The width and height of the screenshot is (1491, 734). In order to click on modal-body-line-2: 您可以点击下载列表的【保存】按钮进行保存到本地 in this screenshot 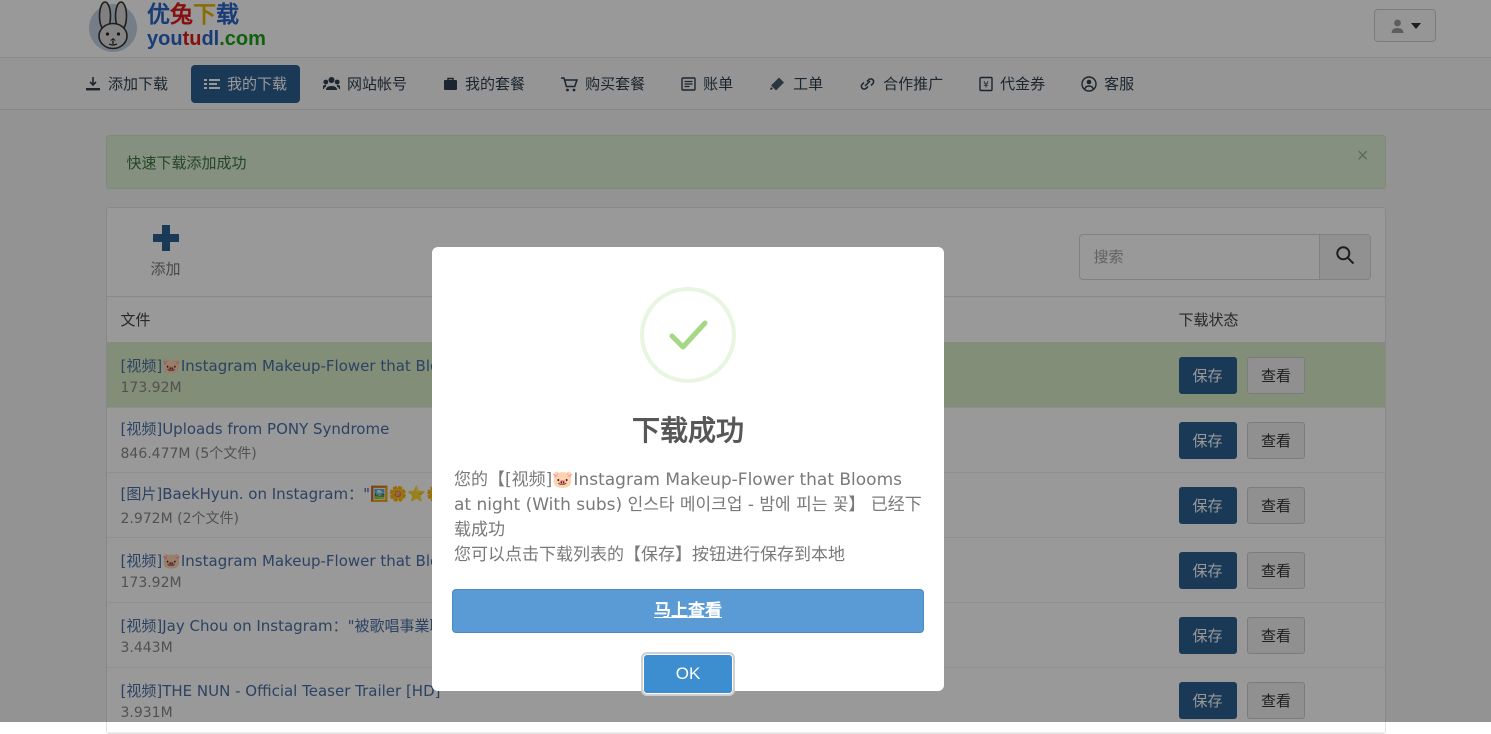, I will do `click(688, 555)`.